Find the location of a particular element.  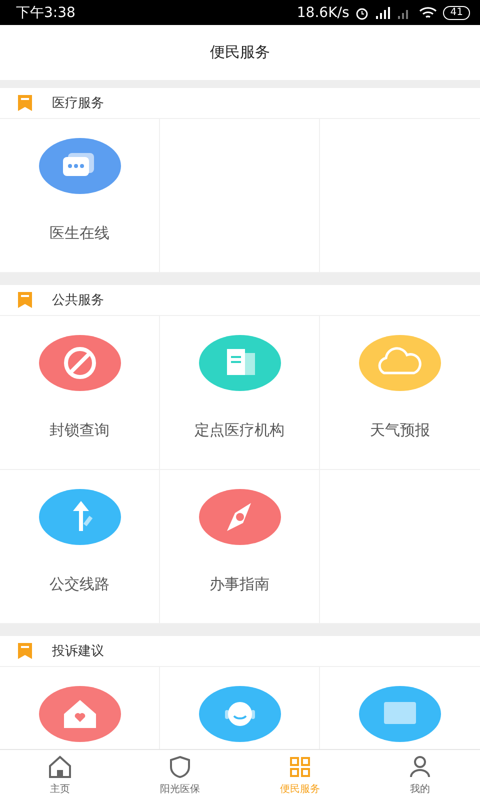

chat-bubble-icon is located at coordinates (79, 166).